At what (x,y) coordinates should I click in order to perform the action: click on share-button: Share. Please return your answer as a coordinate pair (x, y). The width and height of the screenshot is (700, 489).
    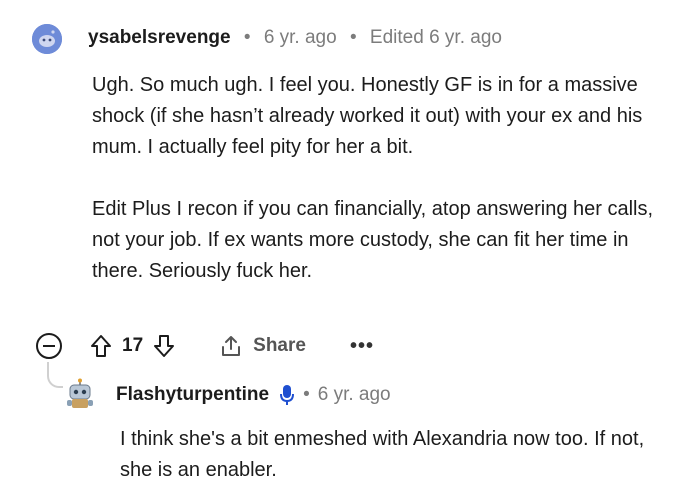
    Looking at the image, I should click on (262, 346).